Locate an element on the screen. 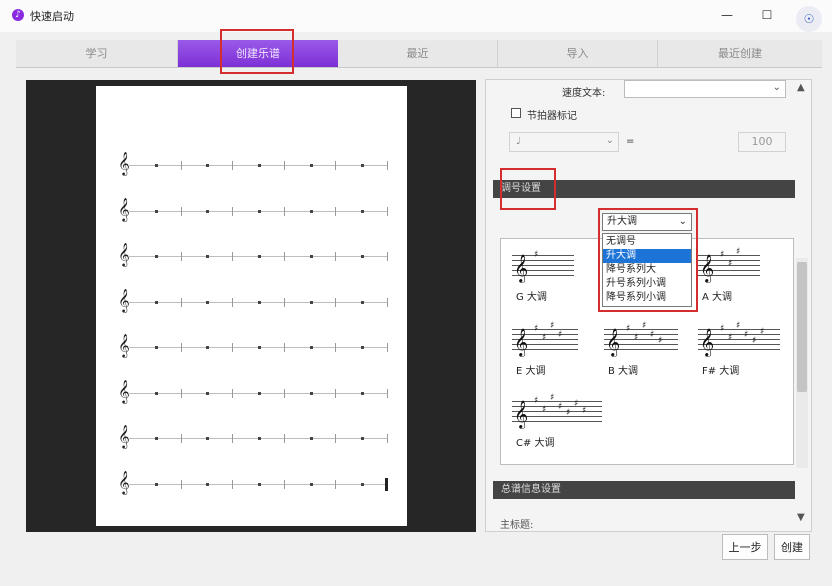 Image resolution: width=832 pixels, height=586 pixels. tab-recently-created: 最近创建 is located at coordinates (740, 53).